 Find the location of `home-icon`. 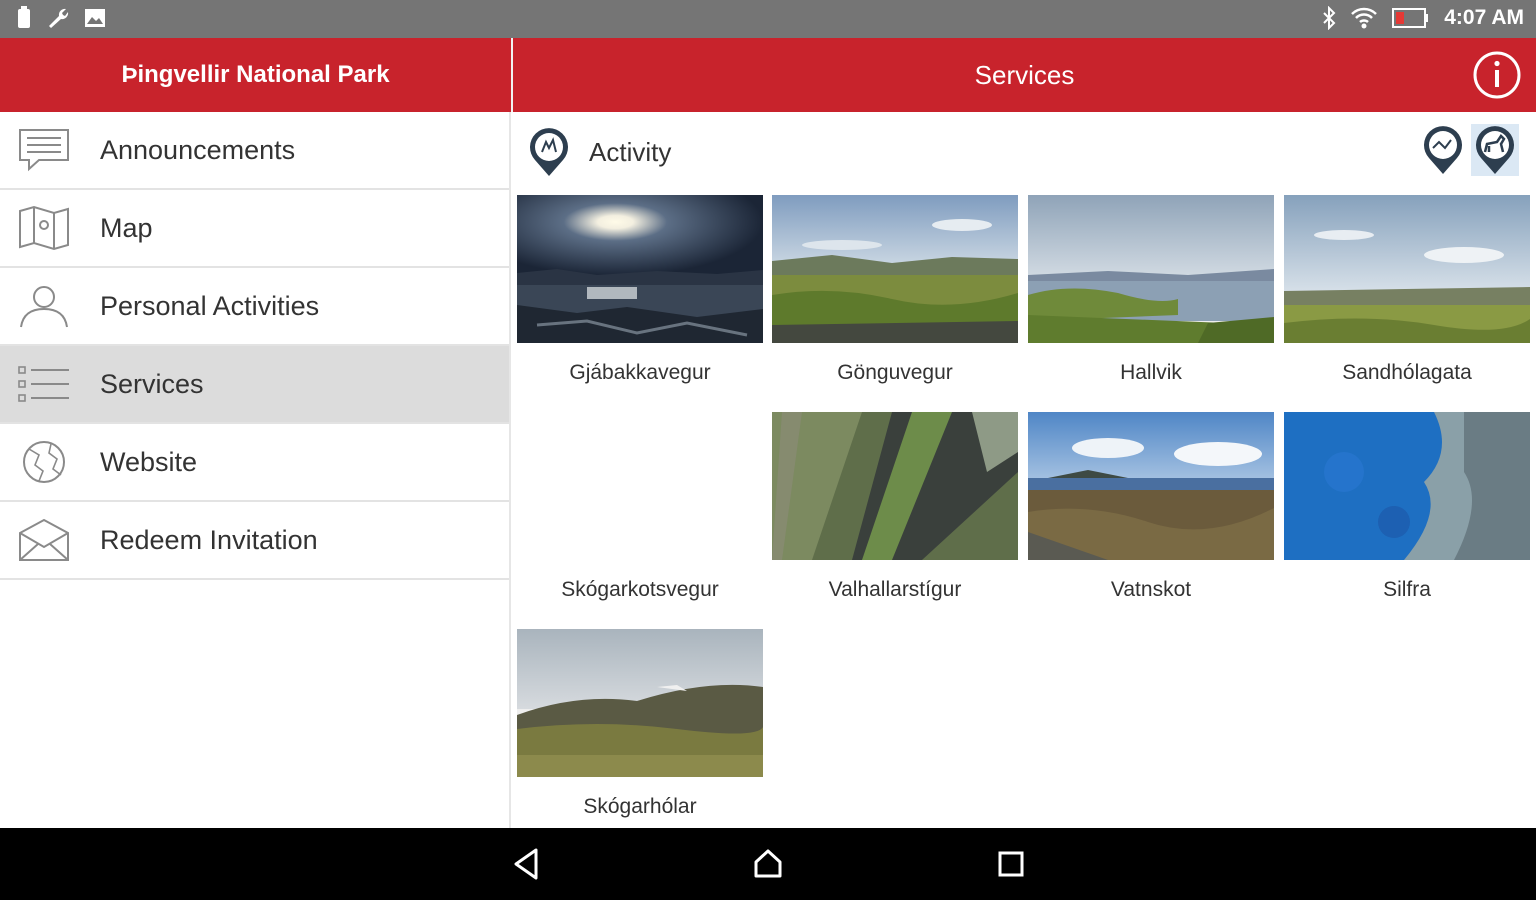

home-icon is located at coordinates (768, 864).